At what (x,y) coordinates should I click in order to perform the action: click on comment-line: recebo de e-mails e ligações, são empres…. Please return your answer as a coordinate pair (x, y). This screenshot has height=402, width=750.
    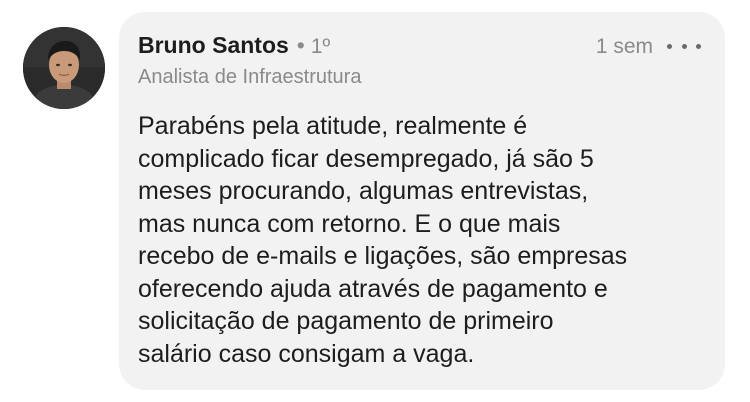
    Looking at the image, I should click on (383, 256).